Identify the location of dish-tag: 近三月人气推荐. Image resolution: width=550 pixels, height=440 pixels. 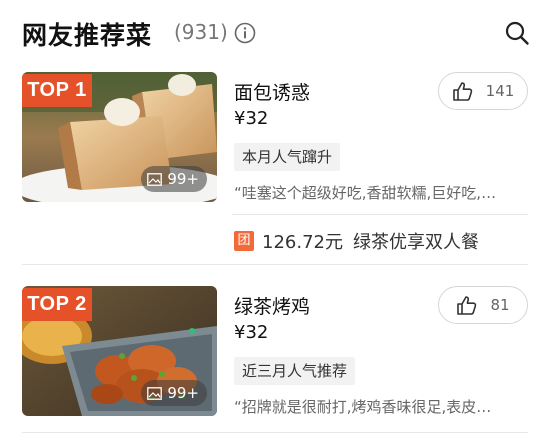
(295, 371).